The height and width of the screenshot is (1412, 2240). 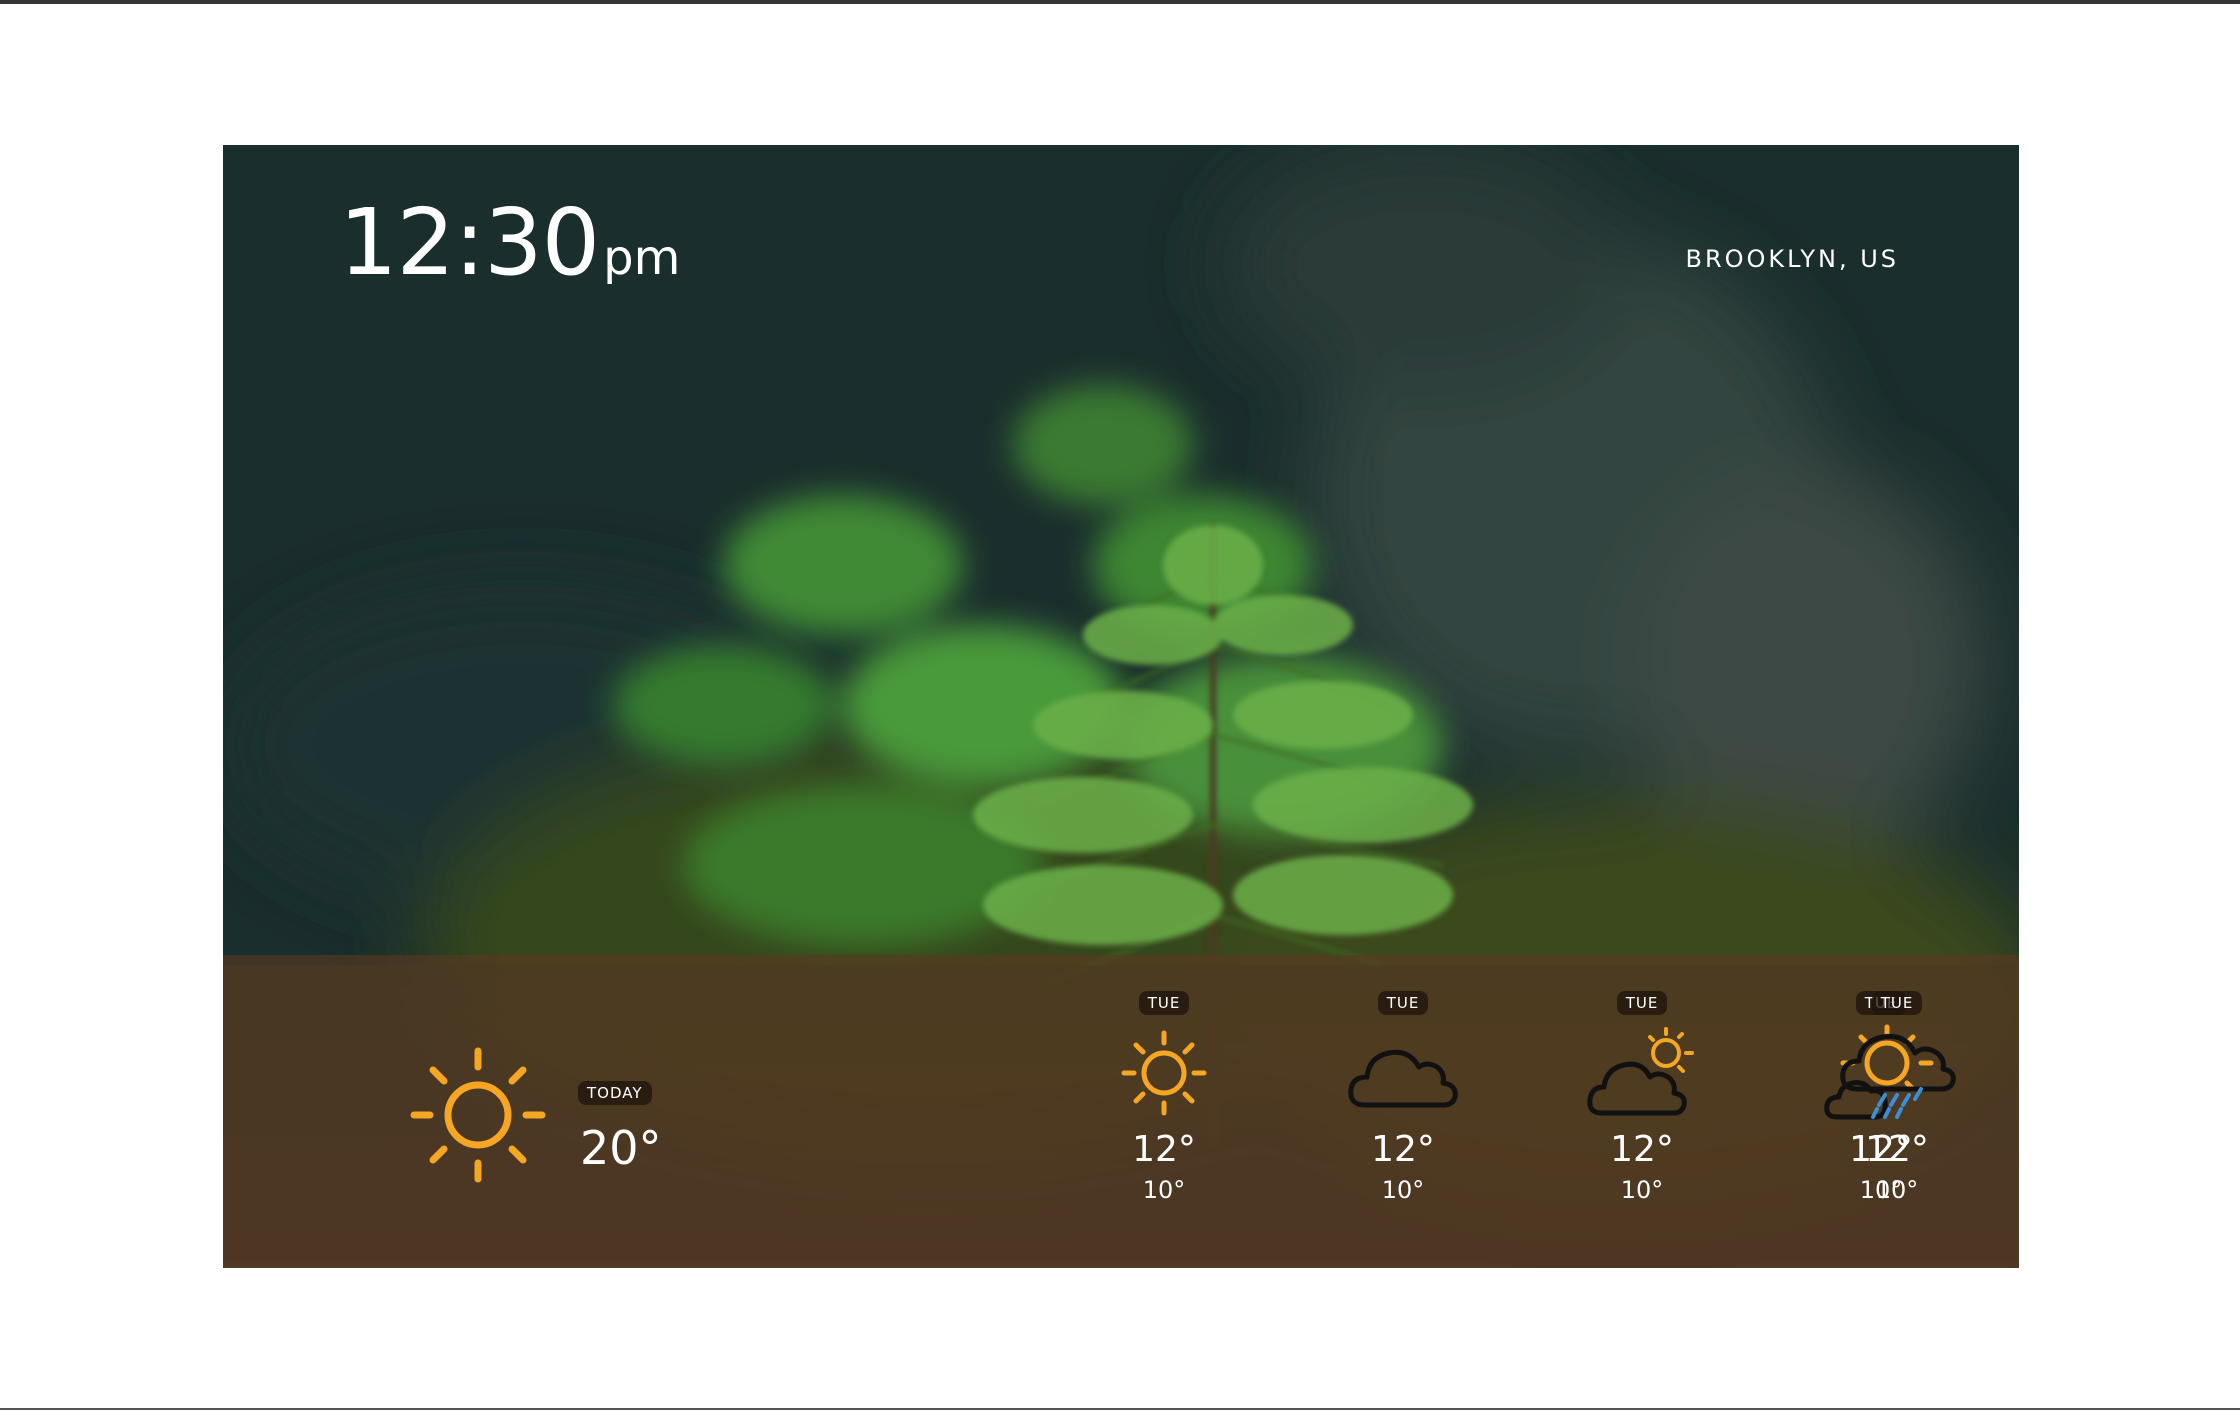 What do you see at coordinates (1120, 2) in the screenshot?
I see `top-divider` at bounding box center [1120, 2].